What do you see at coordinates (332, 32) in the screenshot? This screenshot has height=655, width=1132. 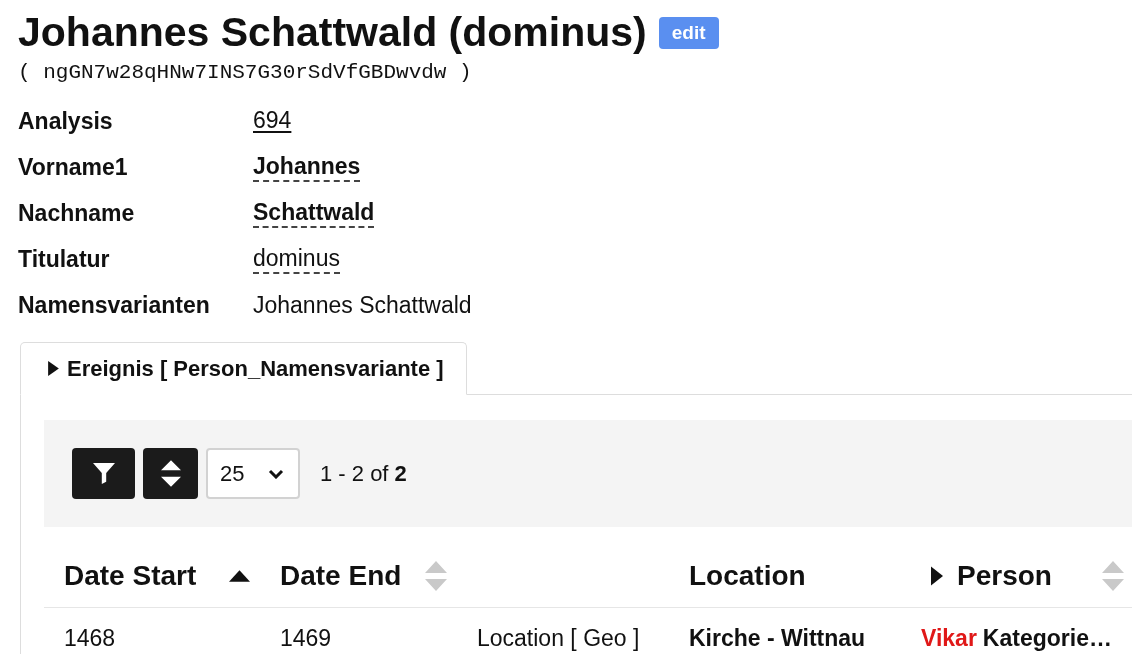 I see `page-title: Johannes Schattwald (dominus)` at bounding box center [332, 32].